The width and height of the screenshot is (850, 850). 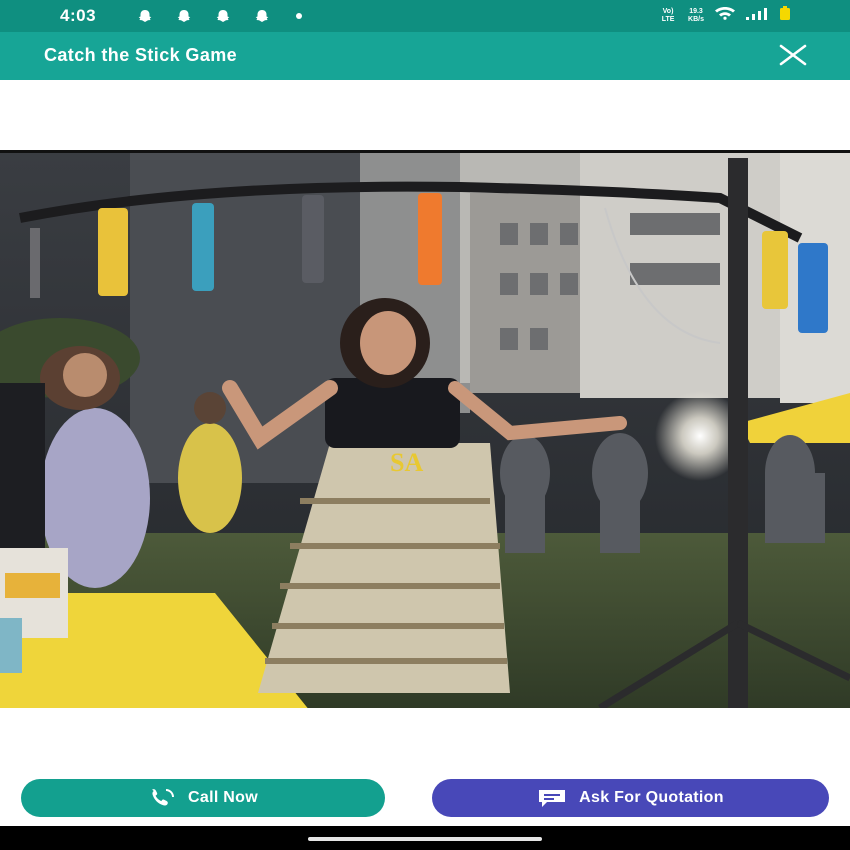 I want to click on close-icon, so click(x=793, y=55).